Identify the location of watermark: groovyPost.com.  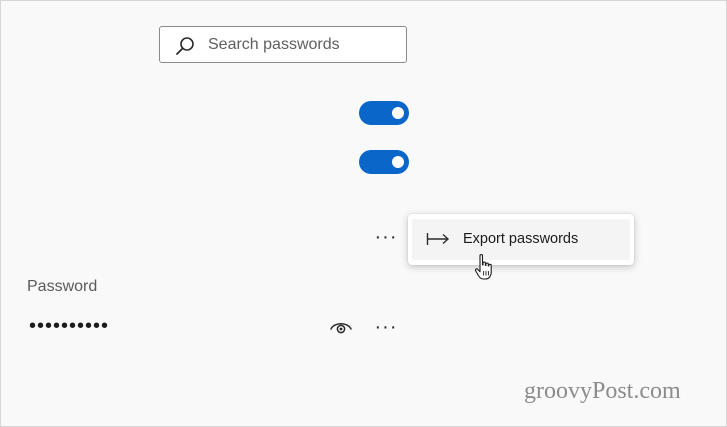
(602, 391).